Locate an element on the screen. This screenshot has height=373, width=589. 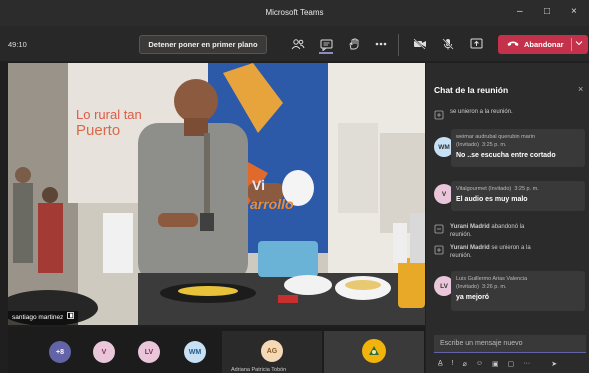
system-text: abandonó la is located at coordinates (508, 227).